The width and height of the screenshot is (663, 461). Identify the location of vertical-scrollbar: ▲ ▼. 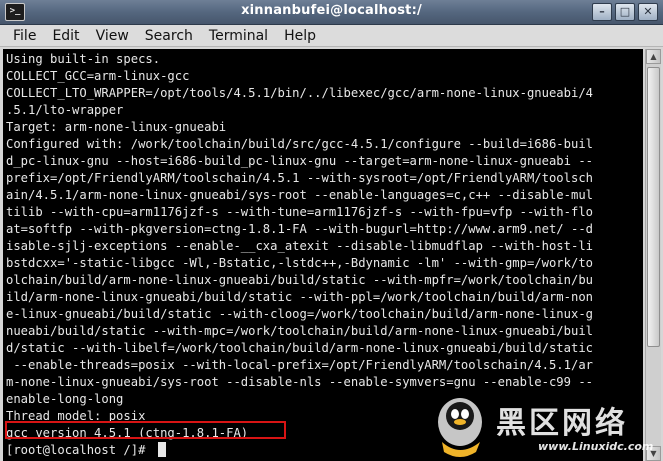
(653, 255).